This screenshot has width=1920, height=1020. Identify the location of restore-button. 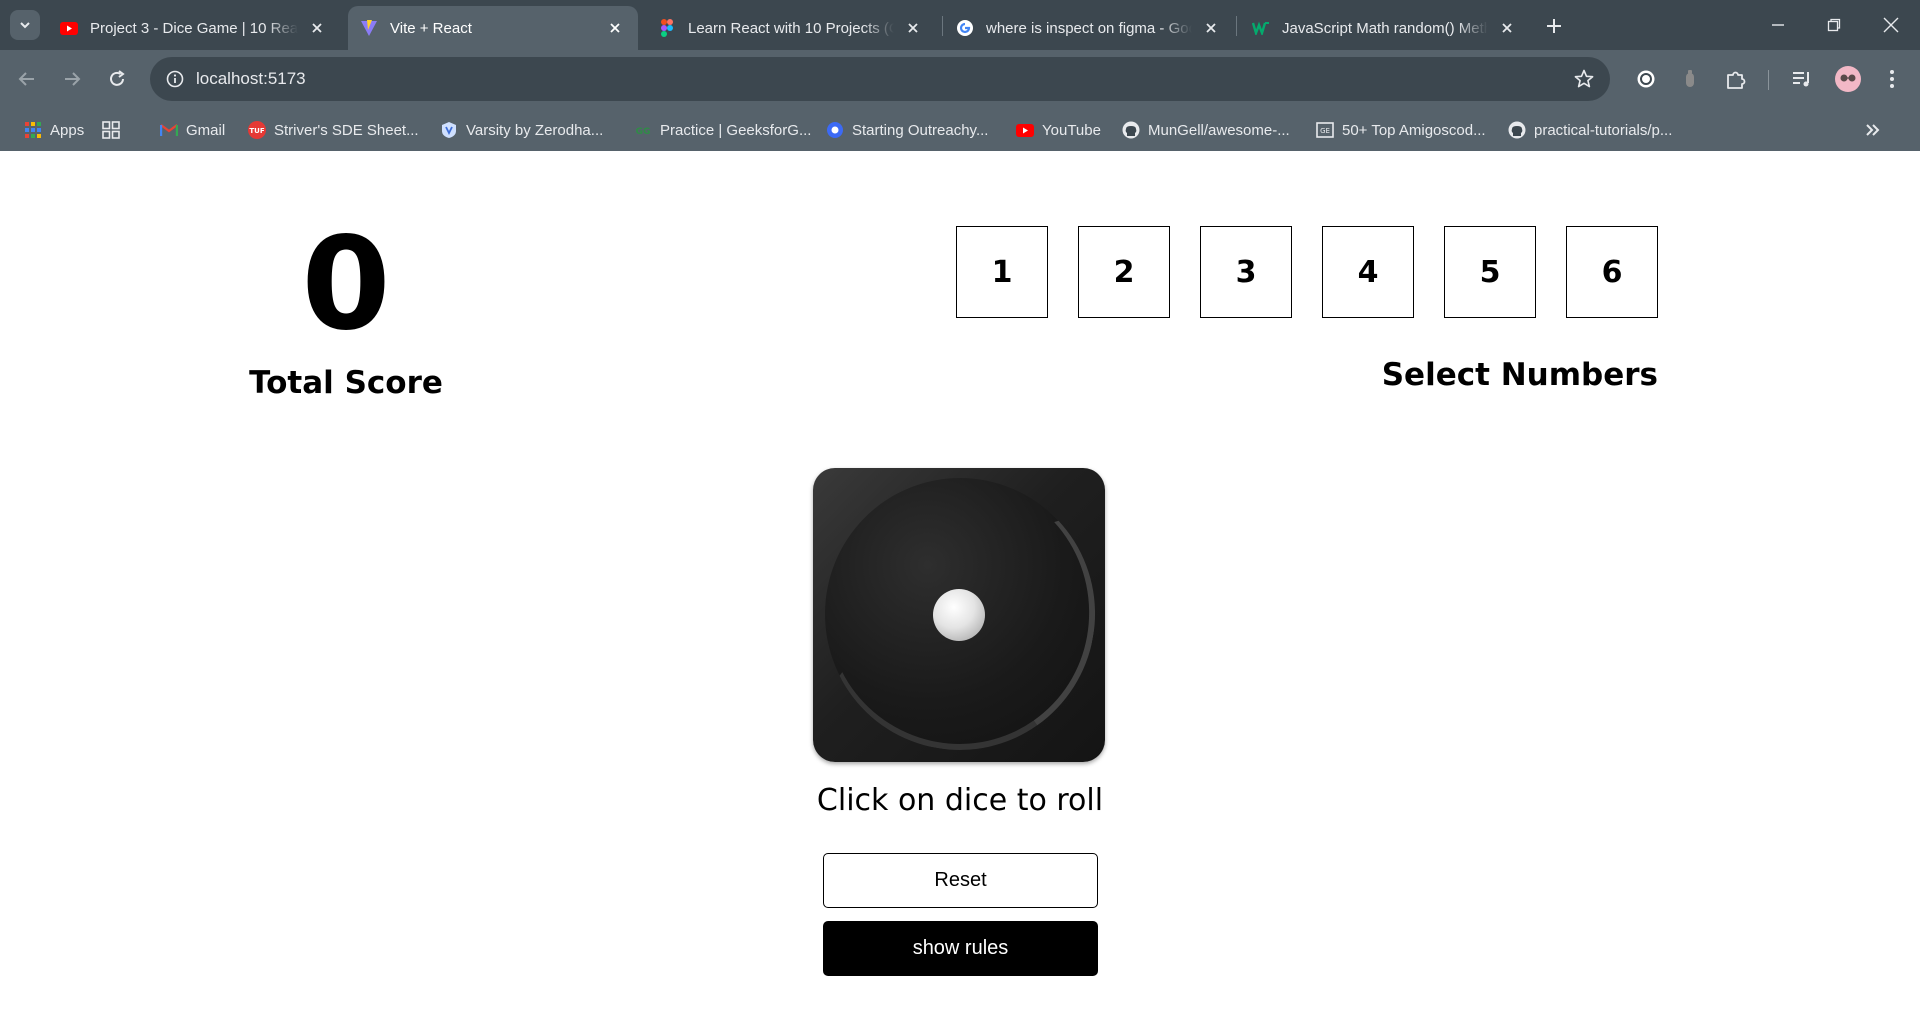
(1834, 25).